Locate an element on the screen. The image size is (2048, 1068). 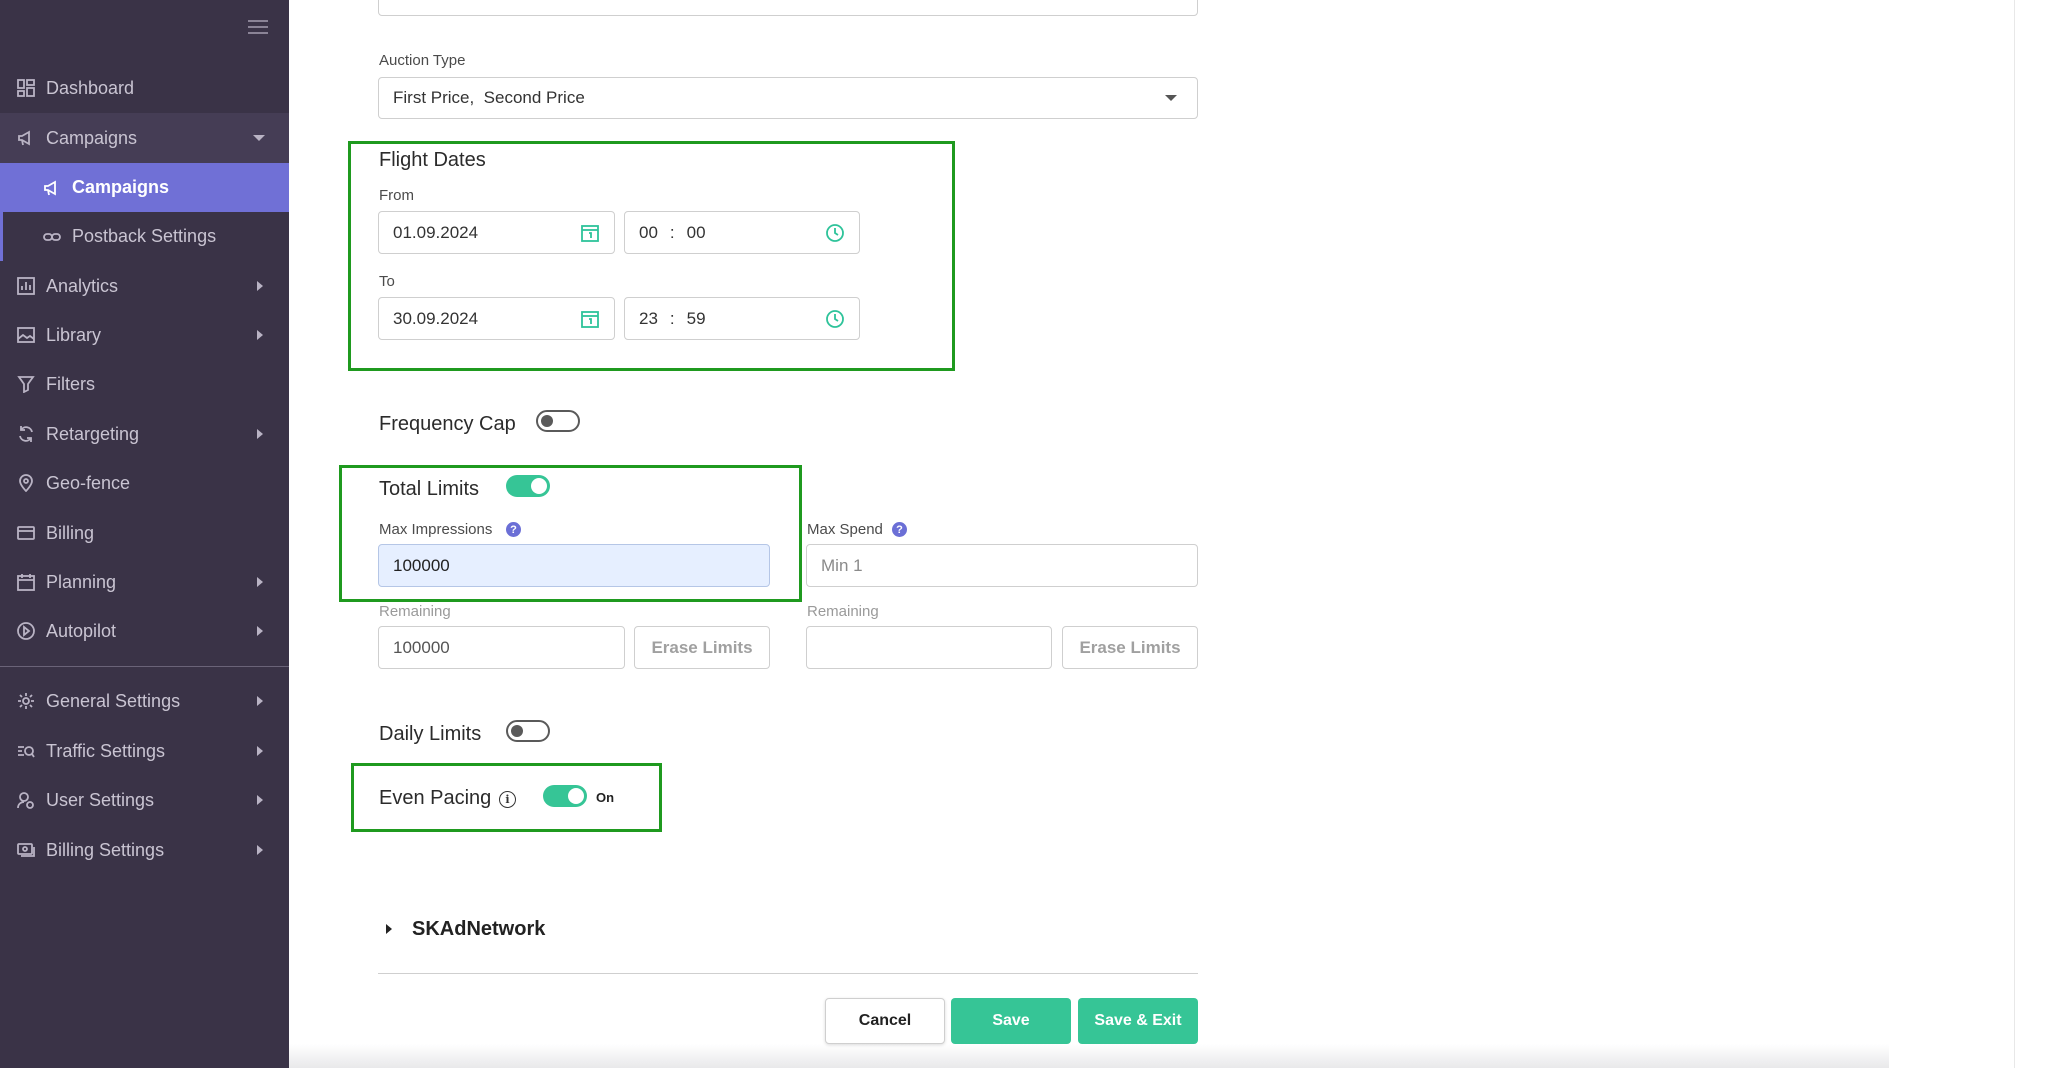
remaining-impressions-value: 100000 is located at coordinates (421, 647).